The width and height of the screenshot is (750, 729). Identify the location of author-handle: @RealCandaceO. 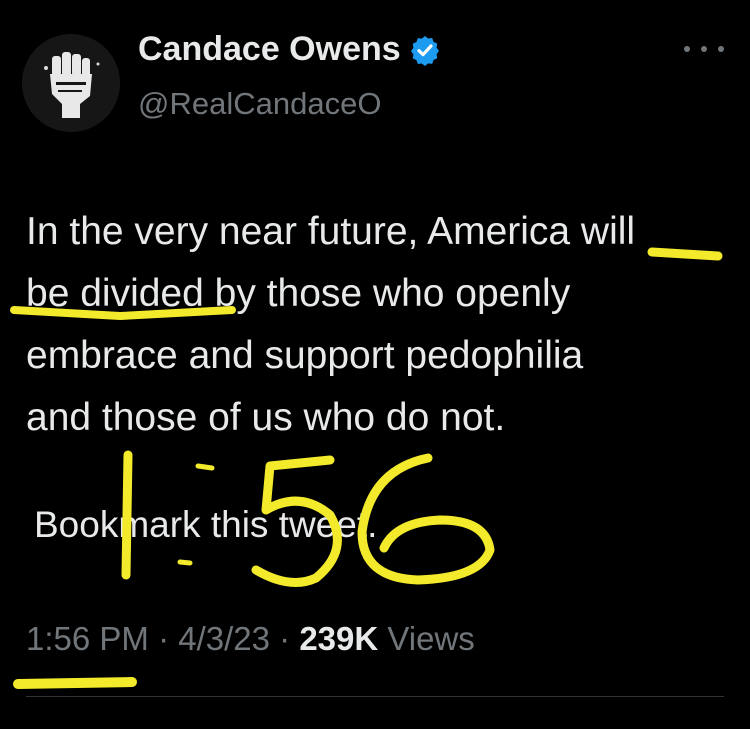
(259, 104).